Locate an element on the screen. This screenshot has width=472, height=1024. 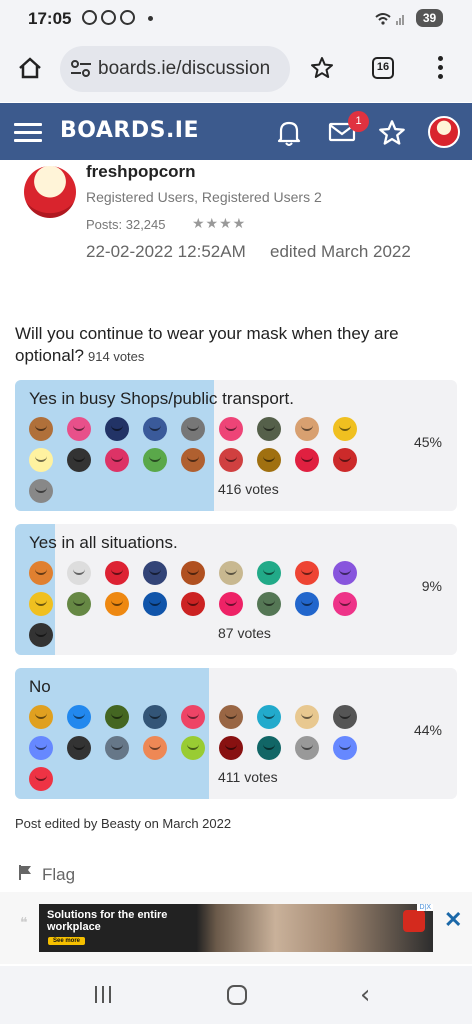
user-avatar is located at coordinates (444, 132).